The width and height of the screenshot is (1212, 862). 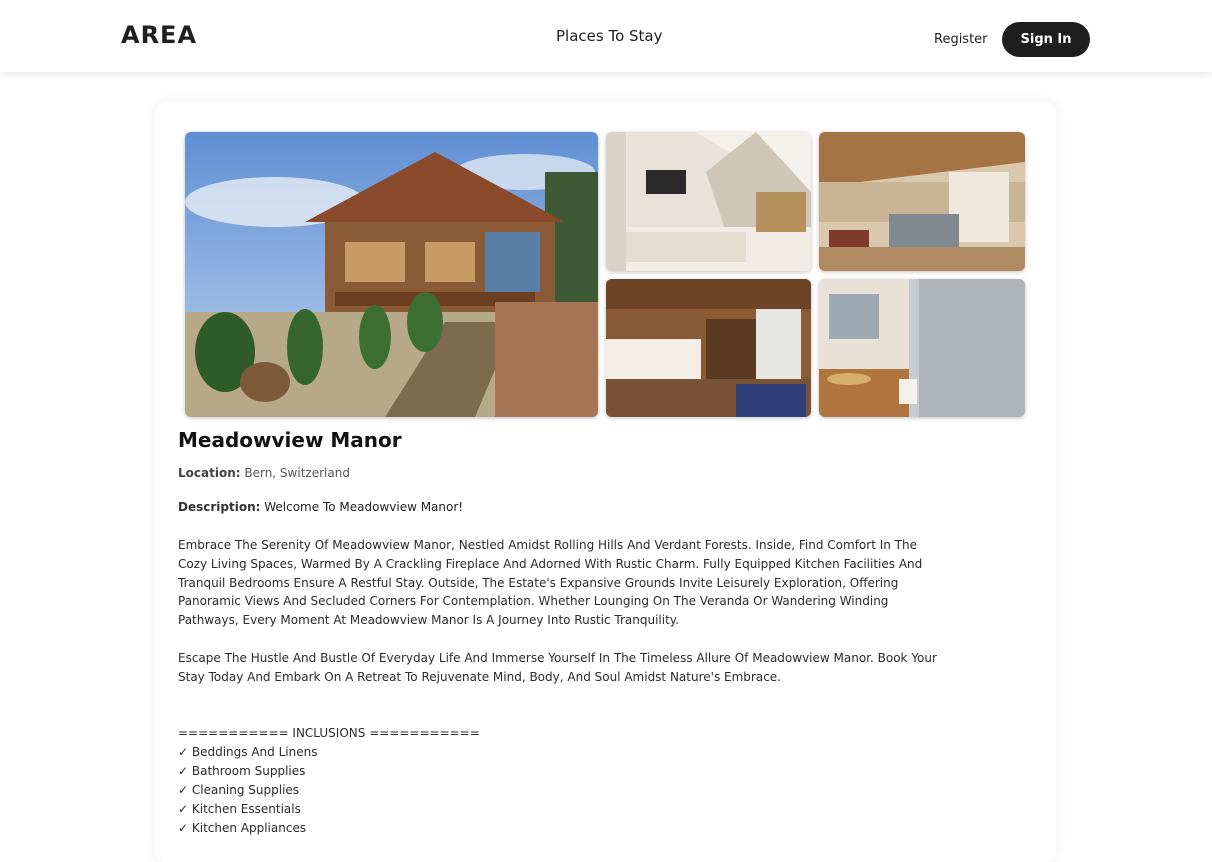 I want to click on inclusion-item: ✓ Kitchen Essentials, so click(x=239, y=809).